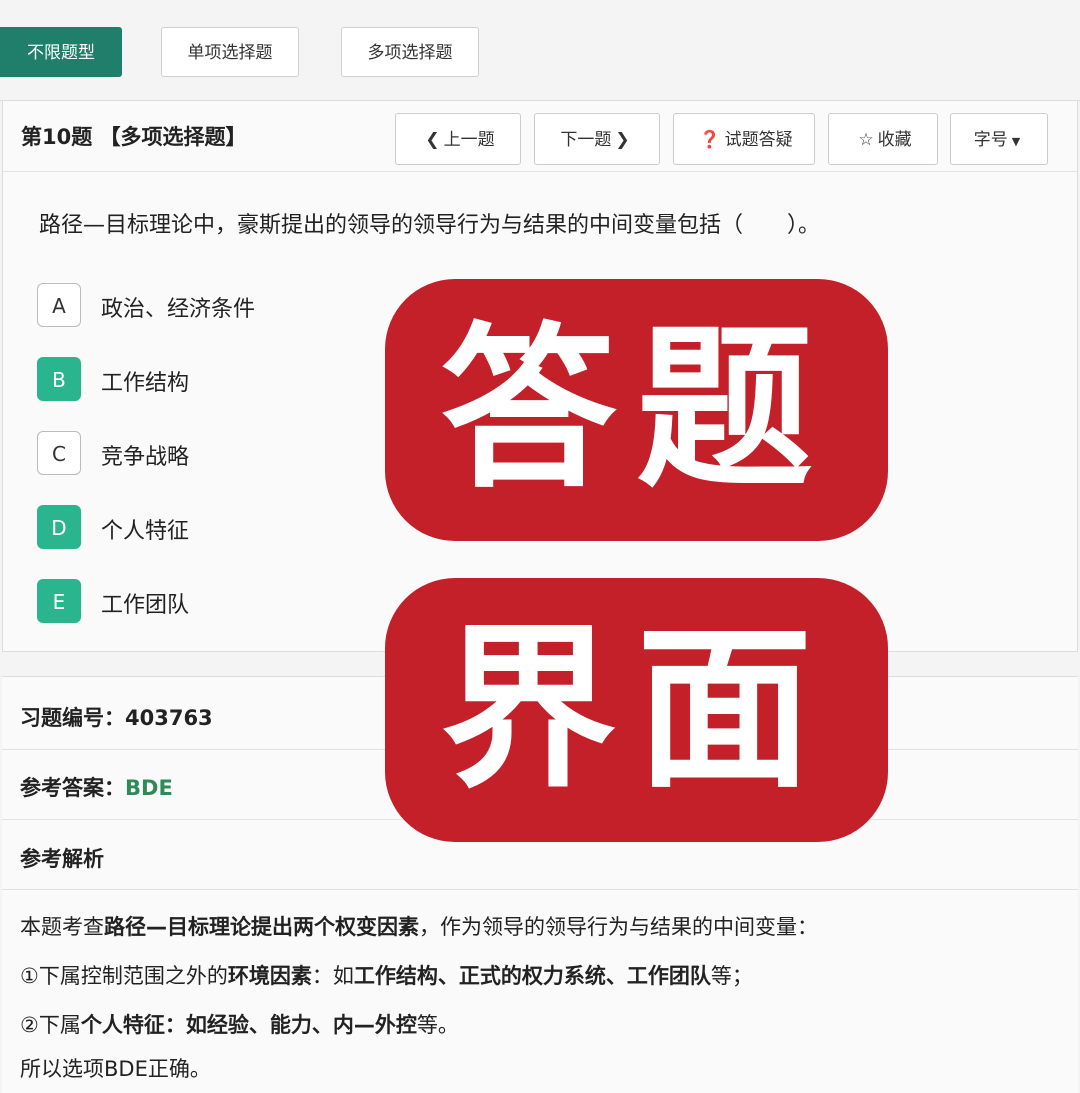 This screenshot has width=1080, height=1093. Describe the element at coordinates (540, 50) in the screenshot. I see `question-type-bar: 不限题型 单项选择题 多项选择题` at that location.